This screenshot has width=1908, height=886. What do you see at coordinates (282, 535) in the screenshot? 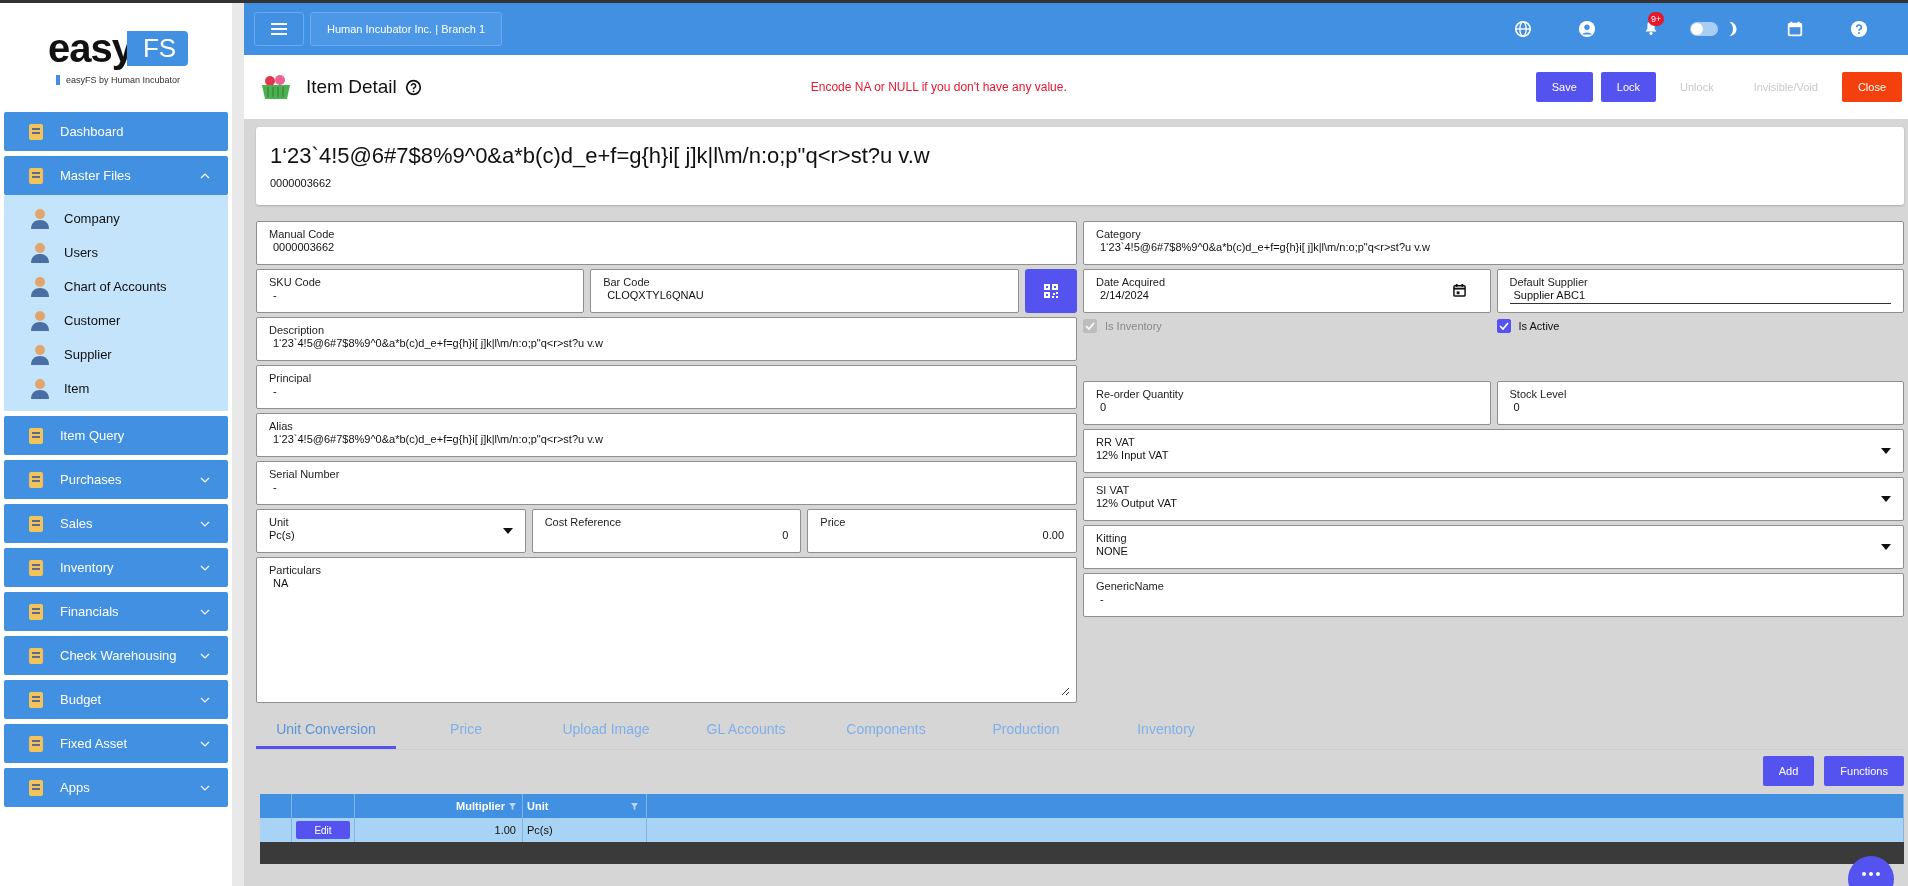
I see `field-value: Pc(s)` at bounding box center [282, 535].